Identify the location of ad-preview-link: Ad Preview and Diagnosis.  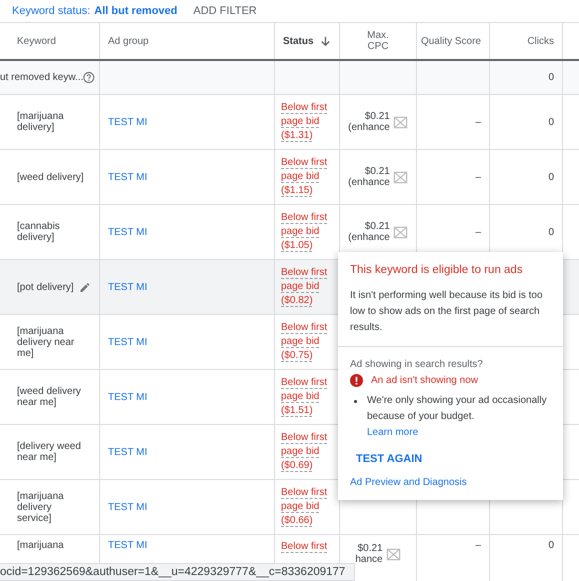
(450, 482).